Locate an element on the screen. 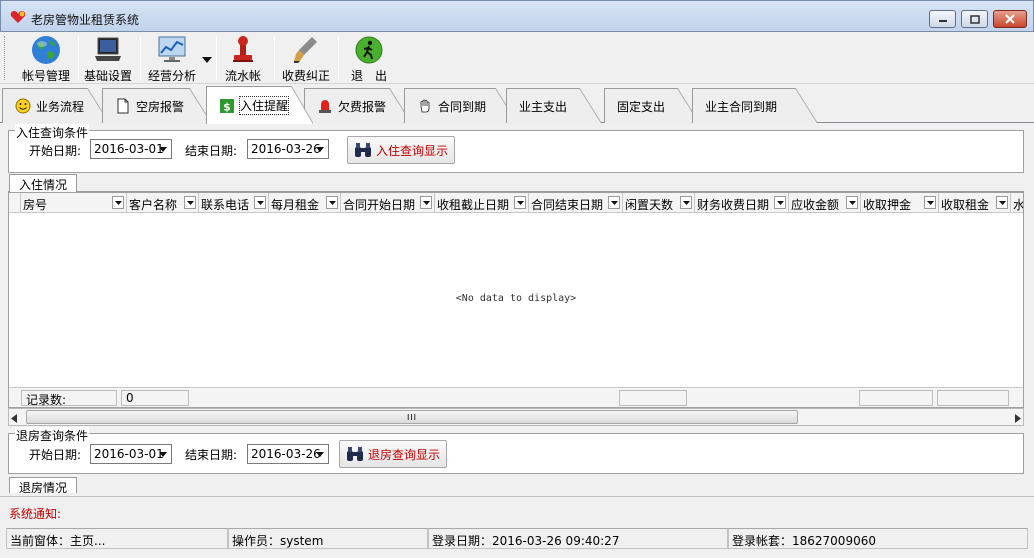  exit-button: 退 出 is located at coordinates (369, 59).